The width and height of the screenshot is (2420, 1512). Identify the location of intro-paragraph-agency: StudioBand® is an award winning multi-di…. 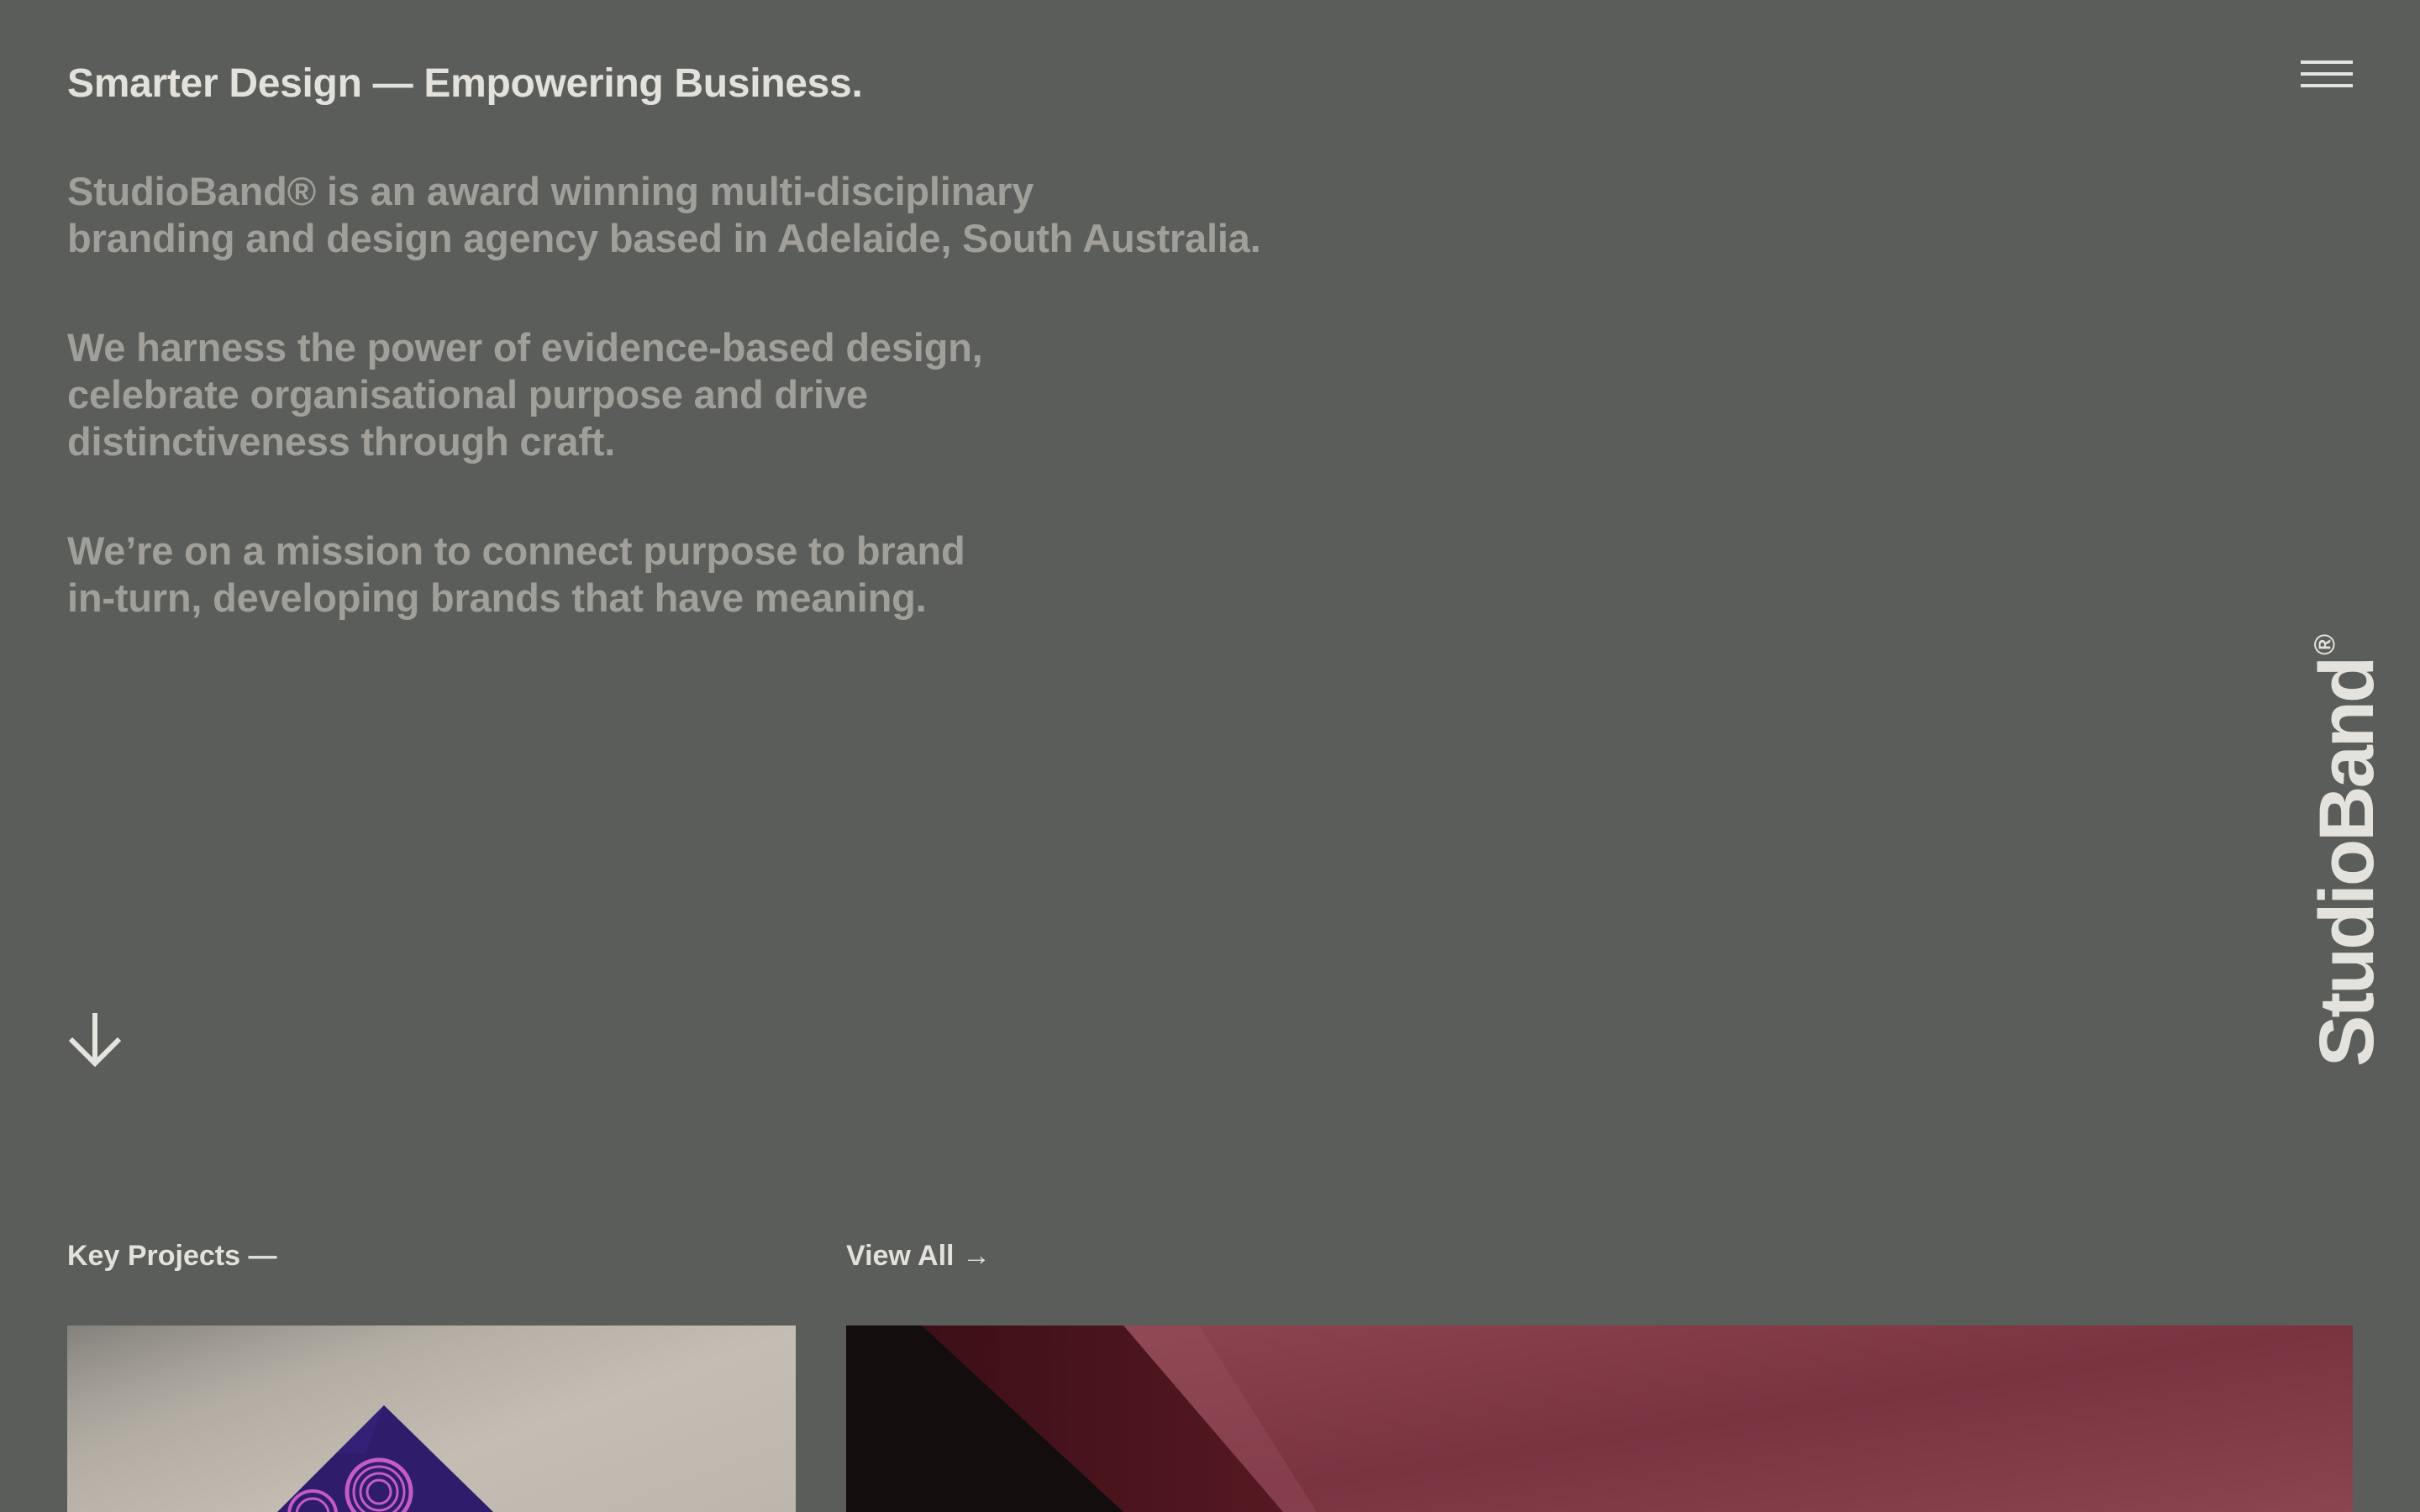
(664, 214).